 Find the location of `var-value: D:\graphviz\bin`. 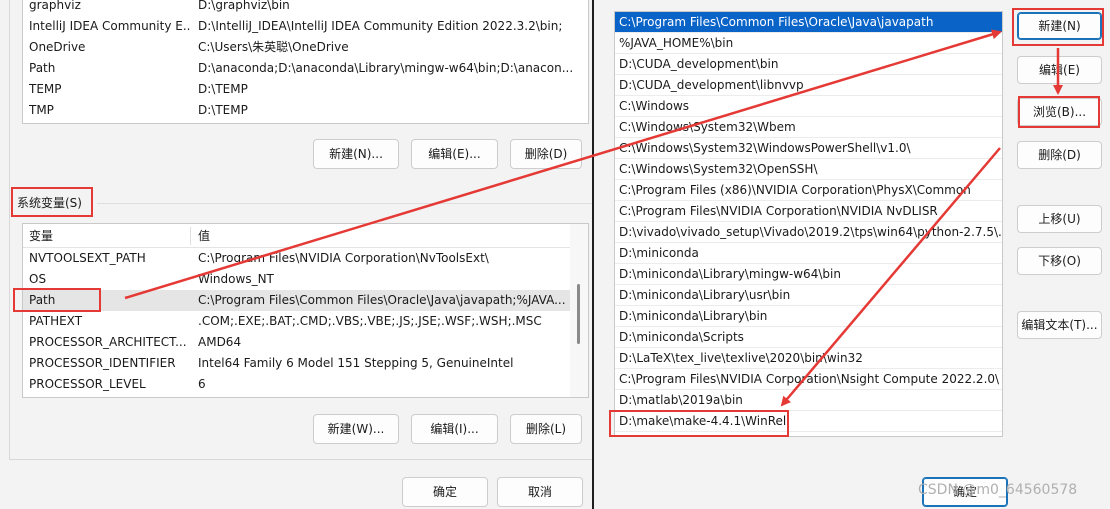

var-value: D:\graphviz\bin is located at coordinates (244, 6).